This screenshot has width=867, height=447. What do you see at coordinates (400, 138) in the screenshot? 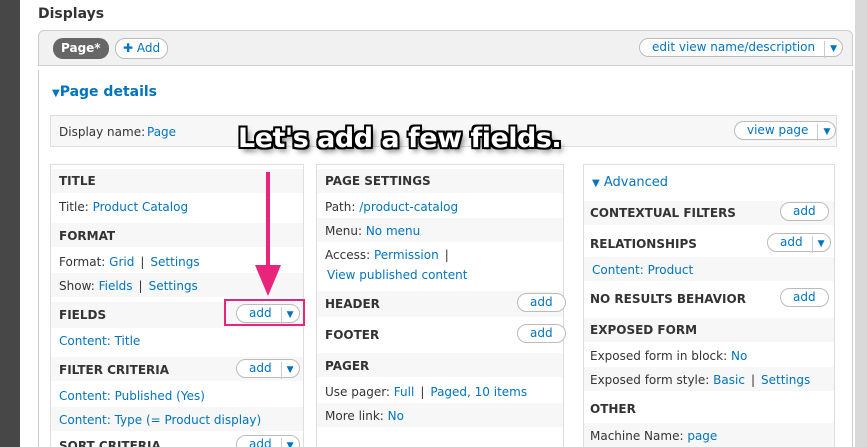
I see `annotation-callout: Let's add a few fields.` at bounding box center [400, 138].